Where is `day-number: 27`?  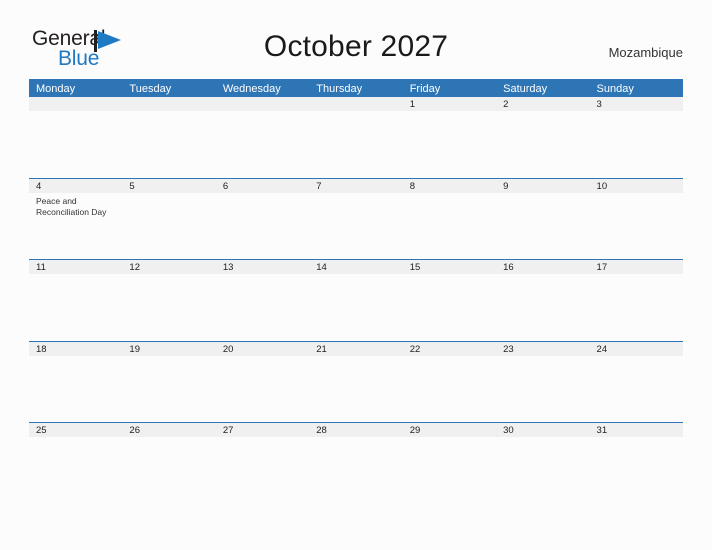 day-number: 27 is located at coordinates (262, 430).